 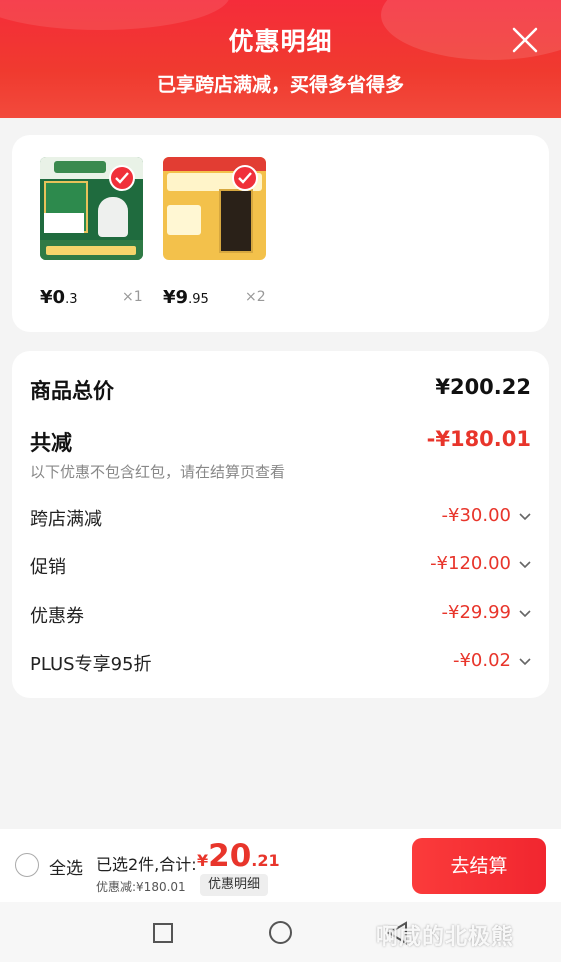 I want to click on product-item: ¥9.95 ×2, so click(x=218, y=232).